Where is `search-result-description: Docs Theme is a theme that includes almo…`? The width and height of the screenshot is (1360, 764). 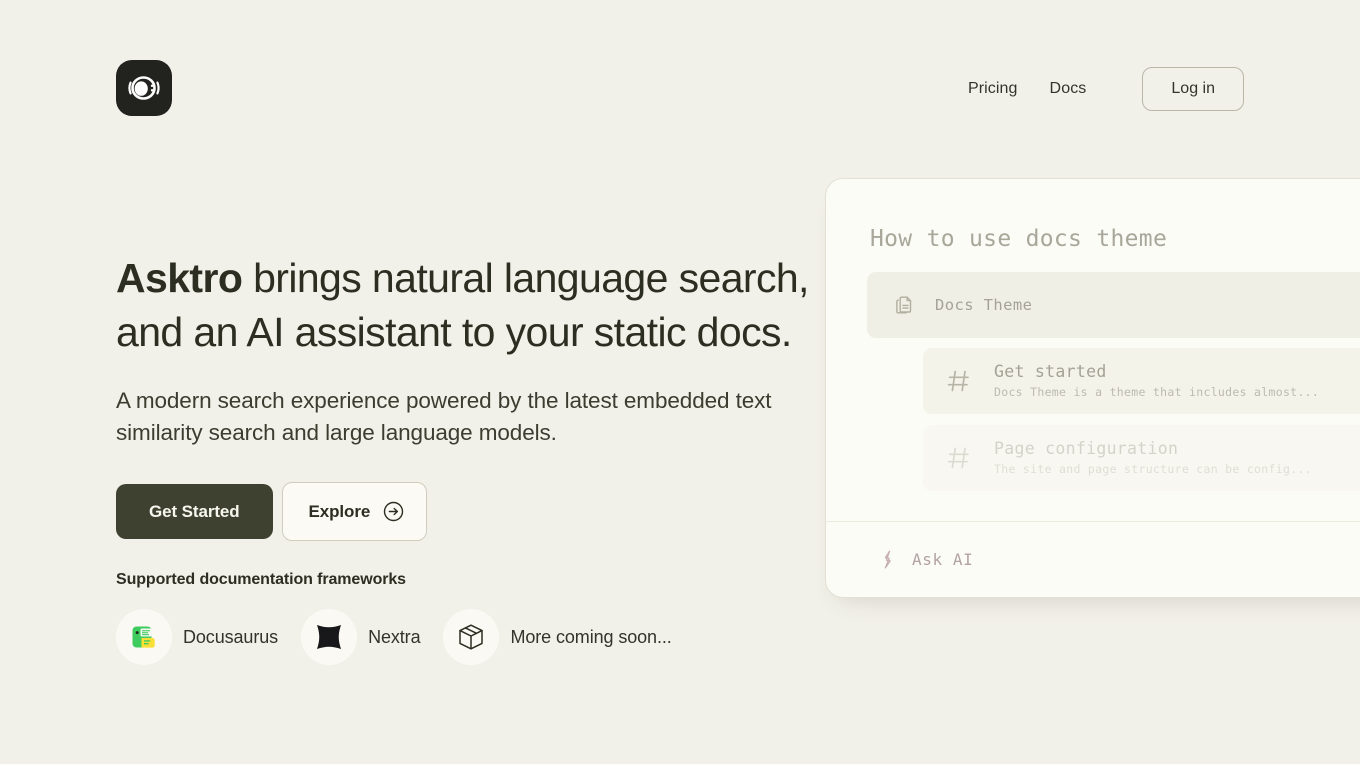 search-result-description: Docs Theme is a theme that includes almo… is located at coordinates (1157, 392).